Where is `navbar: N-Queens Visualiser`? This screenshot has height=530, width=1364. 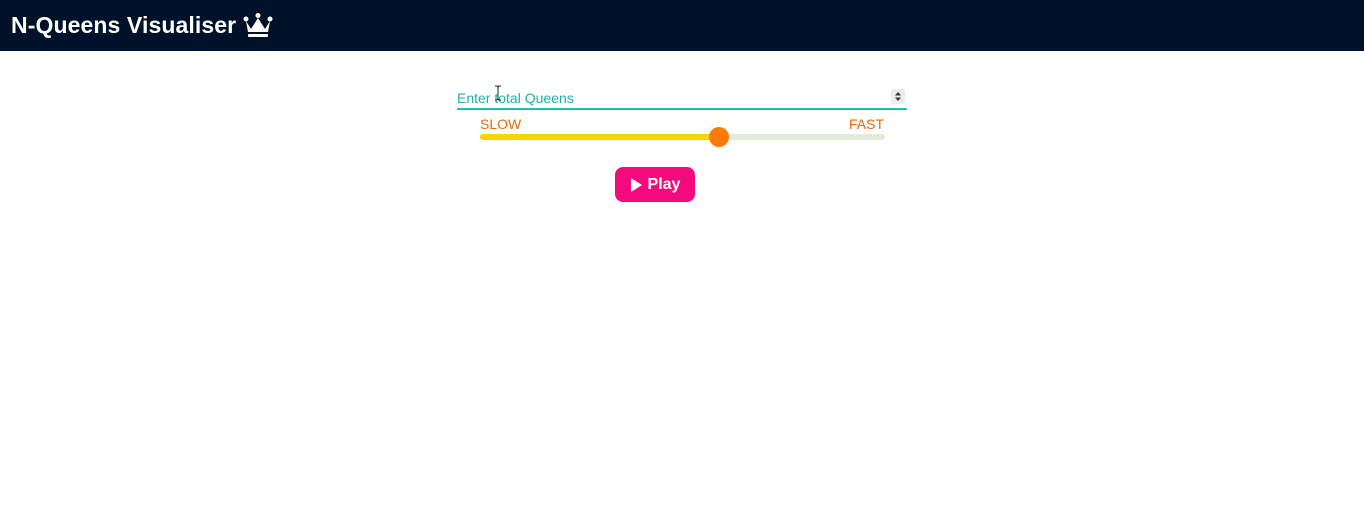
navbar: N-Queens Visualiser is located at coordinates (682, 25).